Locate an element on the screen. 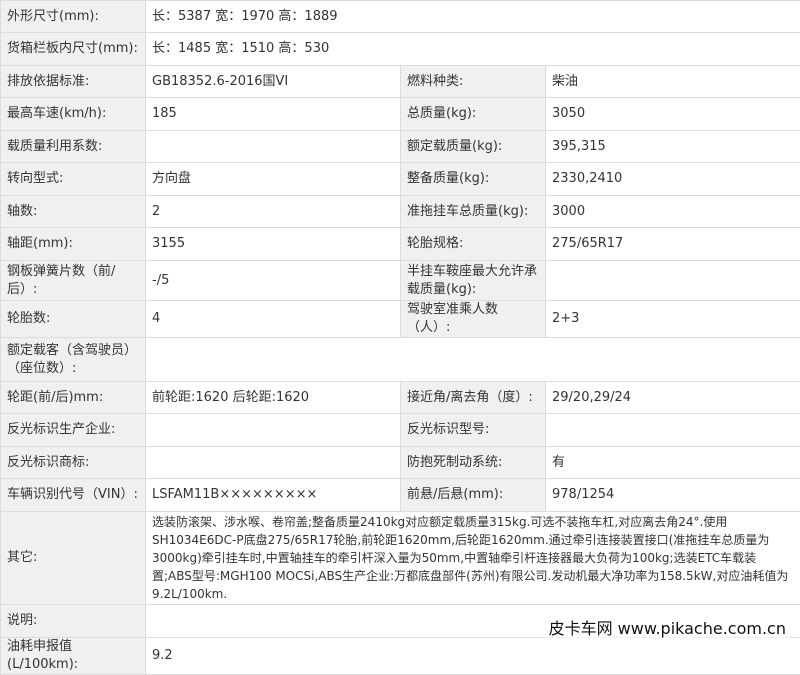 The height and width of the screenshot is (675, 800). table-row: 轴数: 2 准拖挂车总质量(kg): 3000 is located at coordinates (400, 212).